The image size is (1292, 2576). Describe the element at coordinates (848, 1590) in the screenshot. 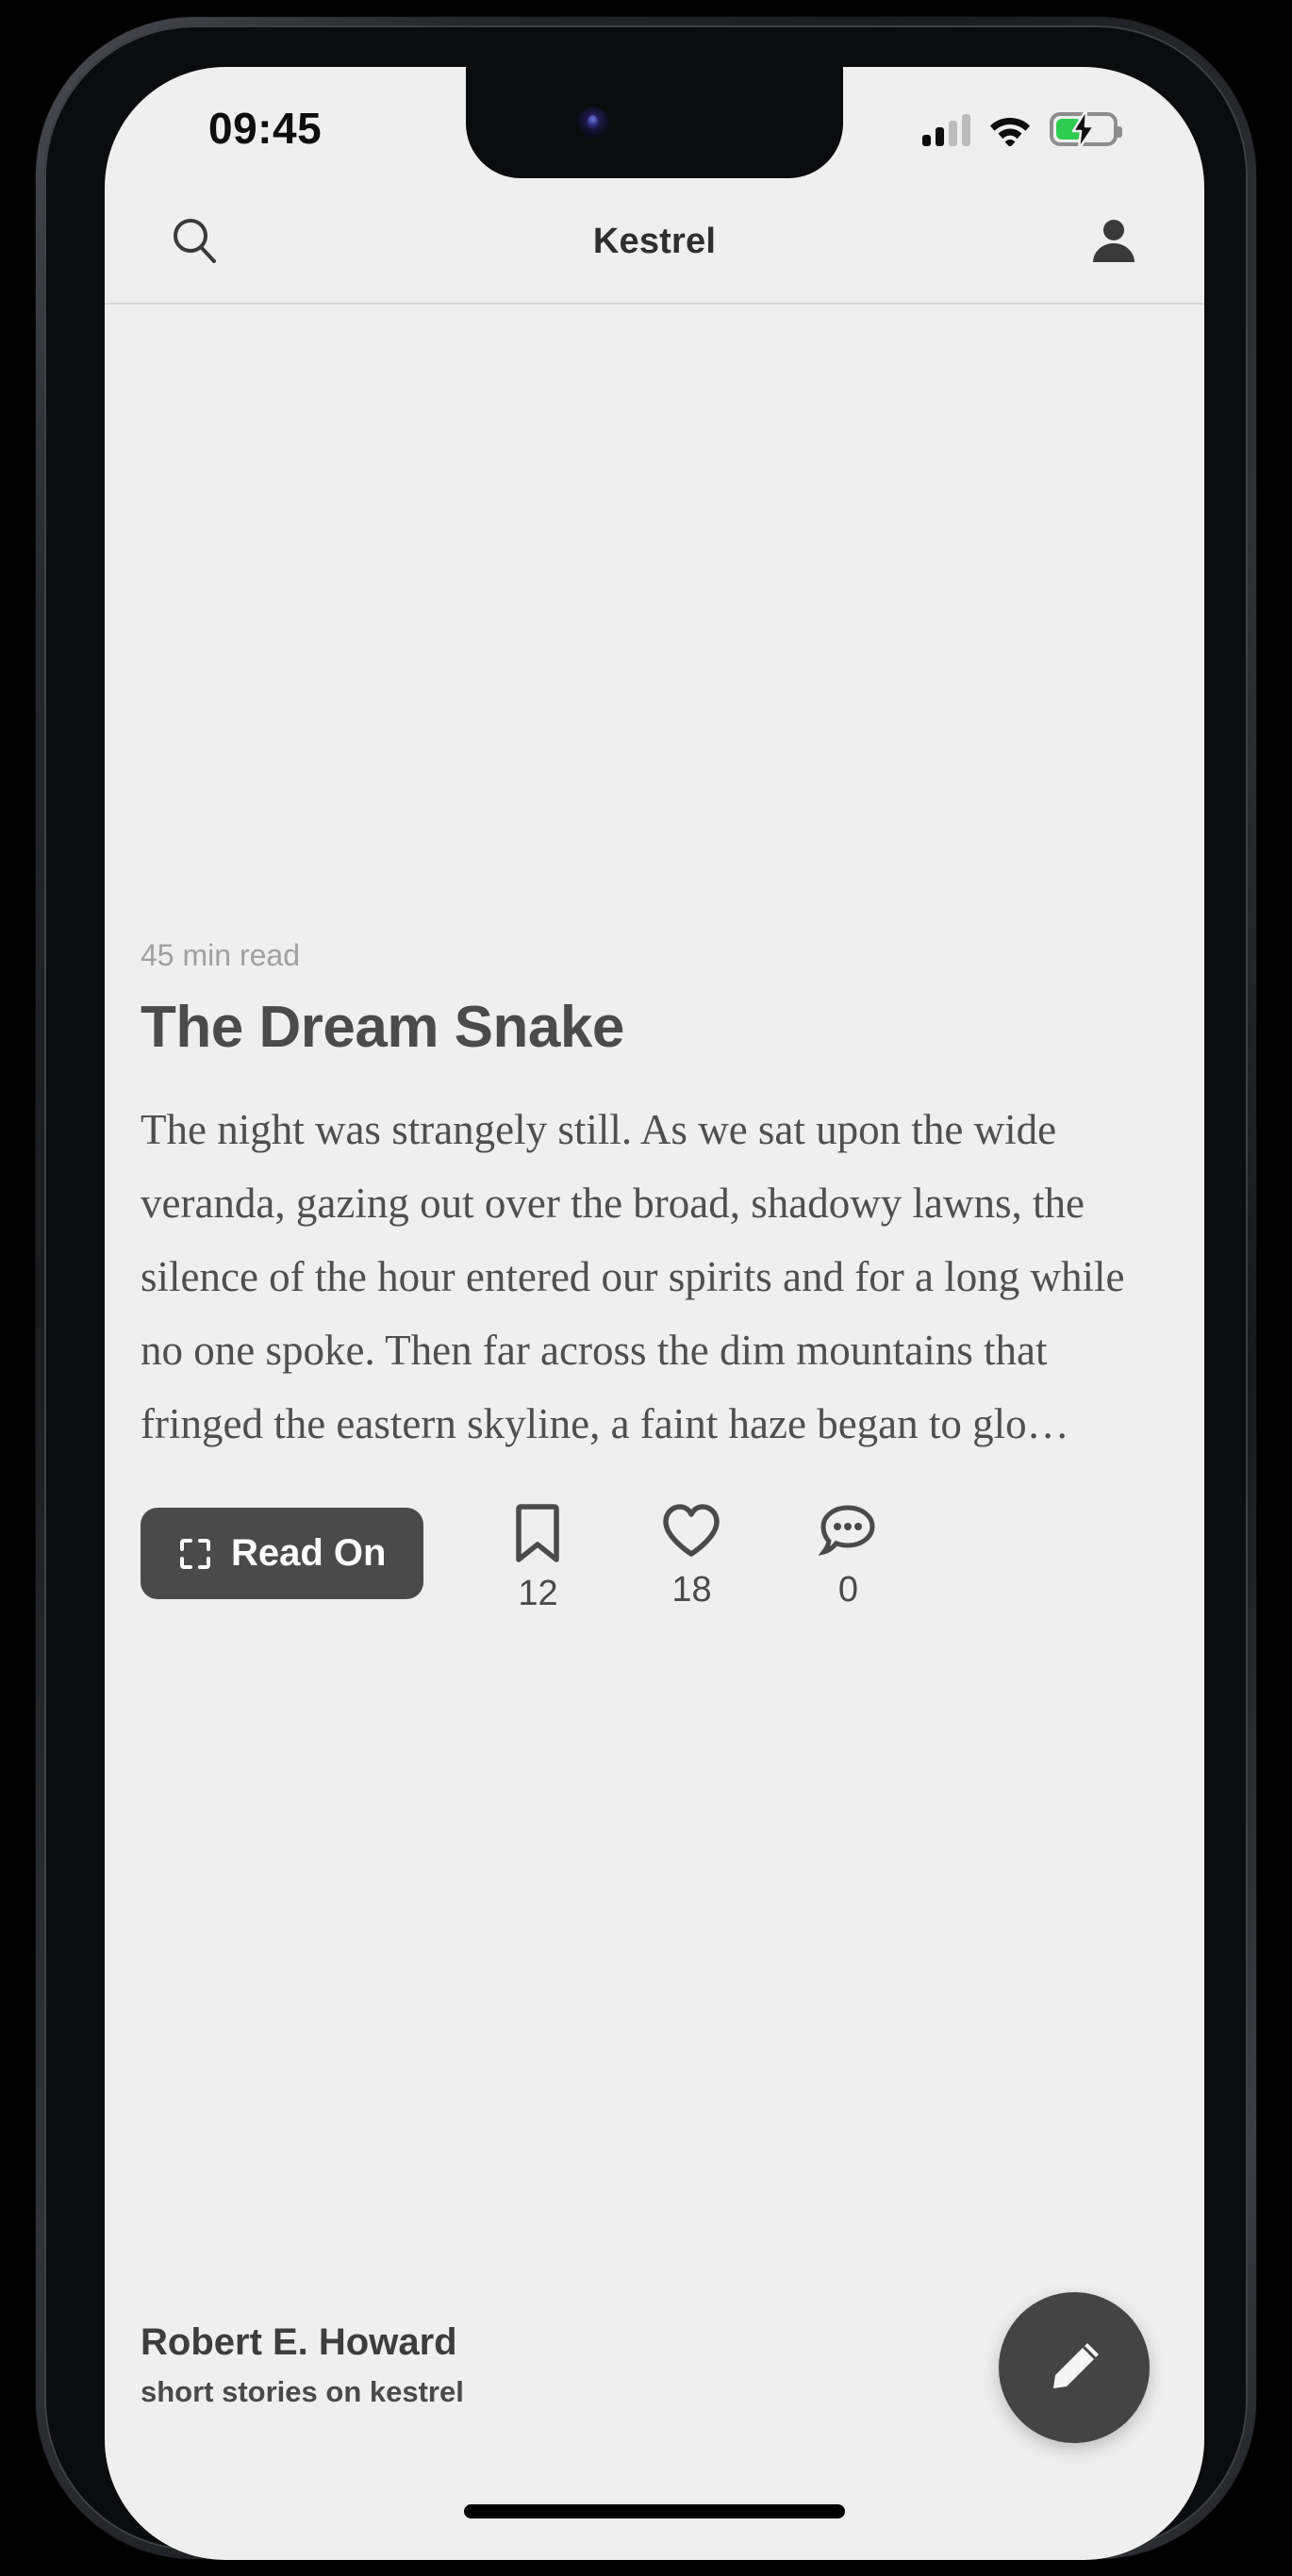

I see `comment-count: 0` at that location.